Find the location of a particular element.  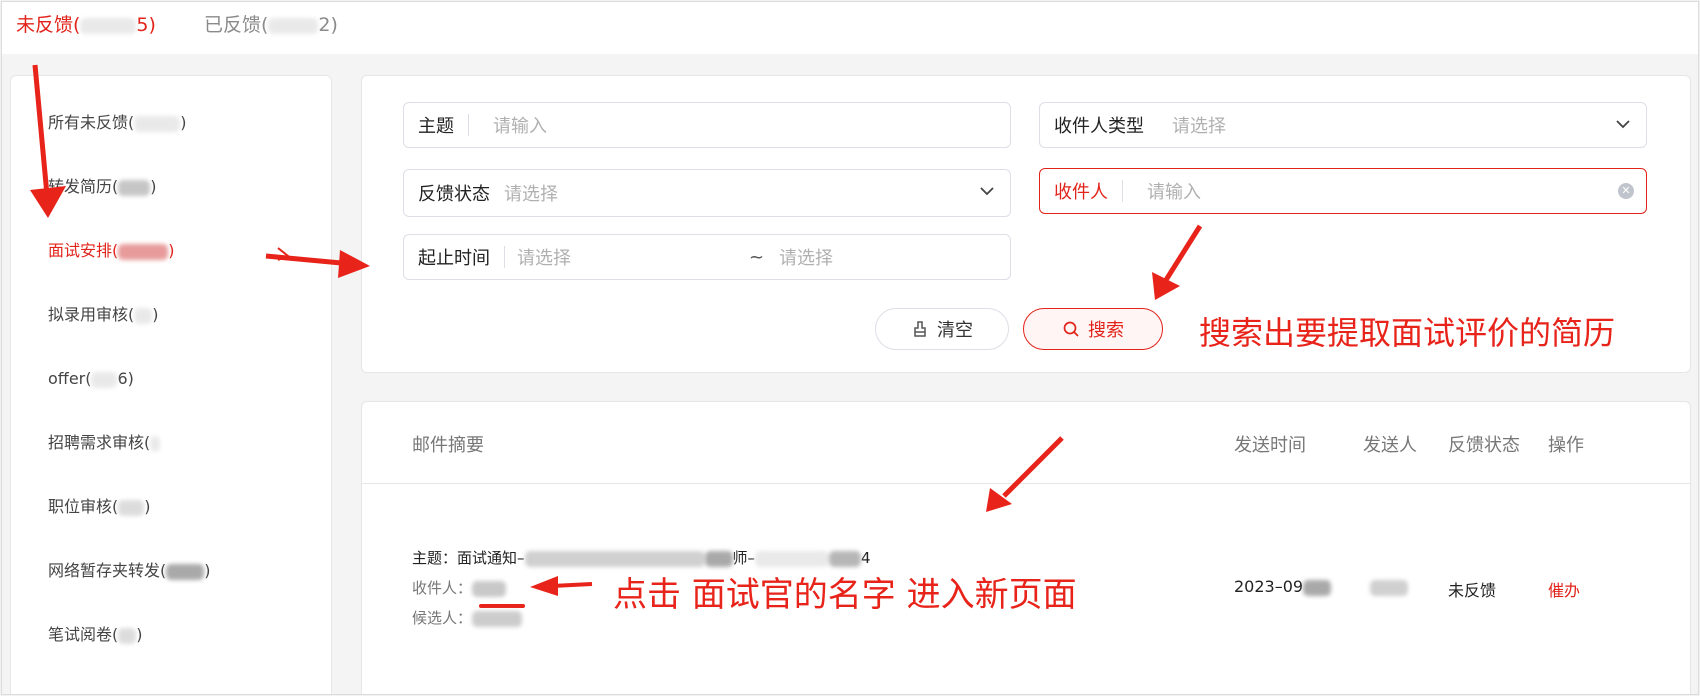

start-date-input: 请选择 is located at coordinates (633, 257).